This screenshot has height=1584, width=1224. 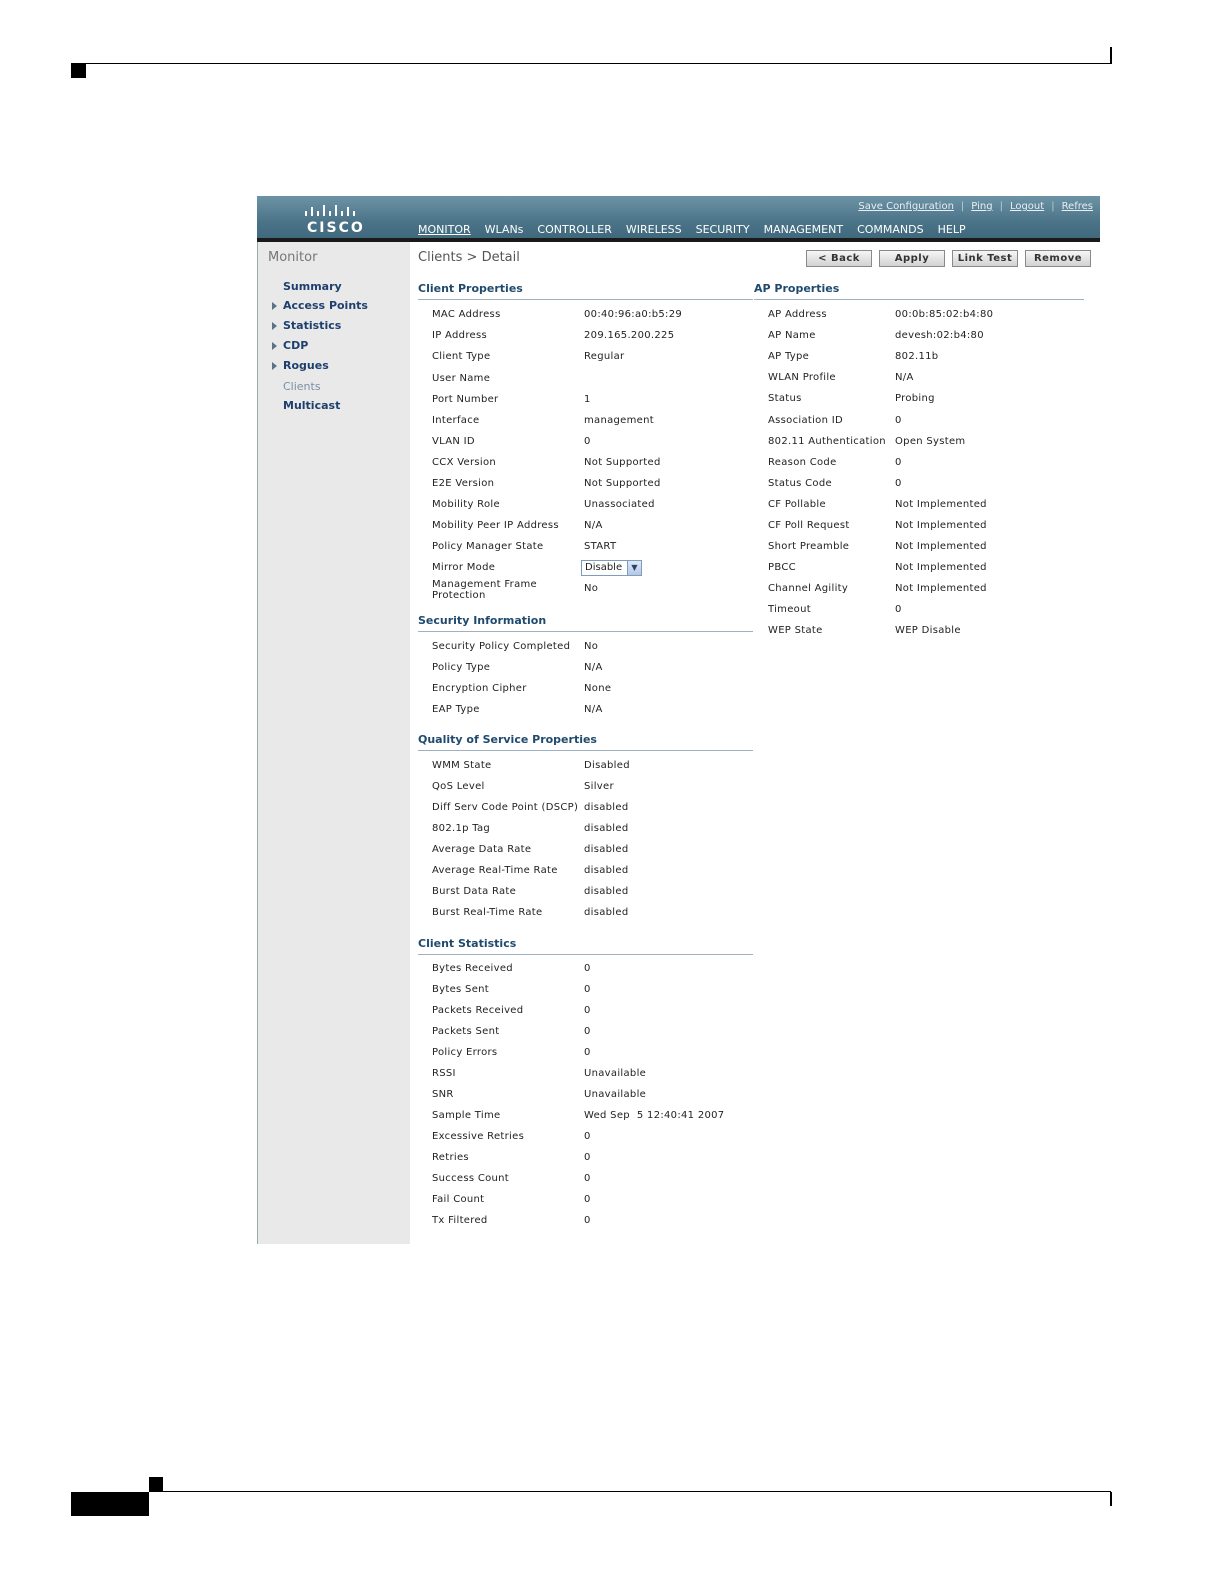 I want to click on nav-management: MANAGEMENT, so click(x=803, y=229).